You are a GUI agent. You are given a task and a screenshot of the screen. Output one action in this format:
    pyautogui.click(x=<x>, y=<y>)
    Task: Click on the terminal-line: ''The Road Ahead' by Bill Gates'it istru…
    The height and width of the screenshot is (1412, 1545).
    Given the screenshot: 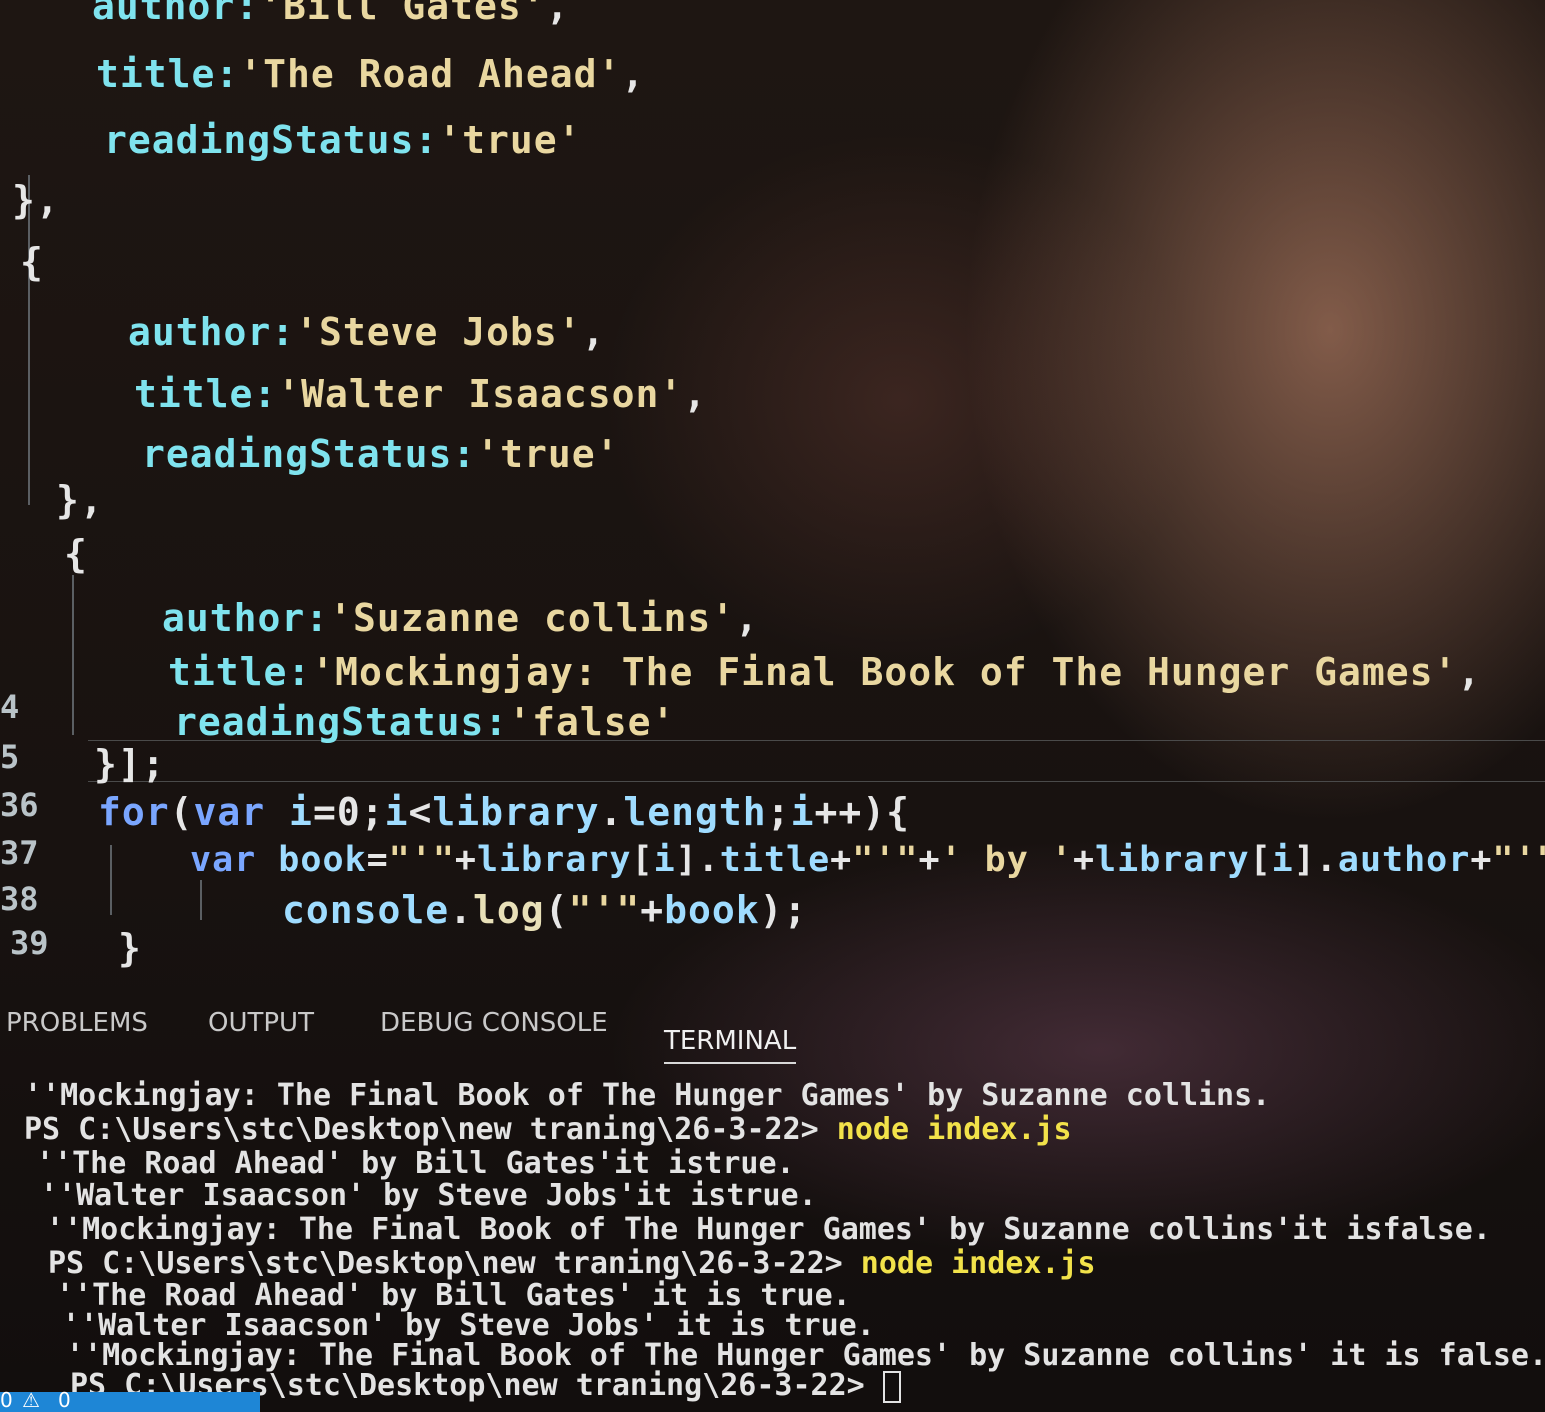 What is the action you would take?
    pyautogui.click(x=415, y=1163)
    